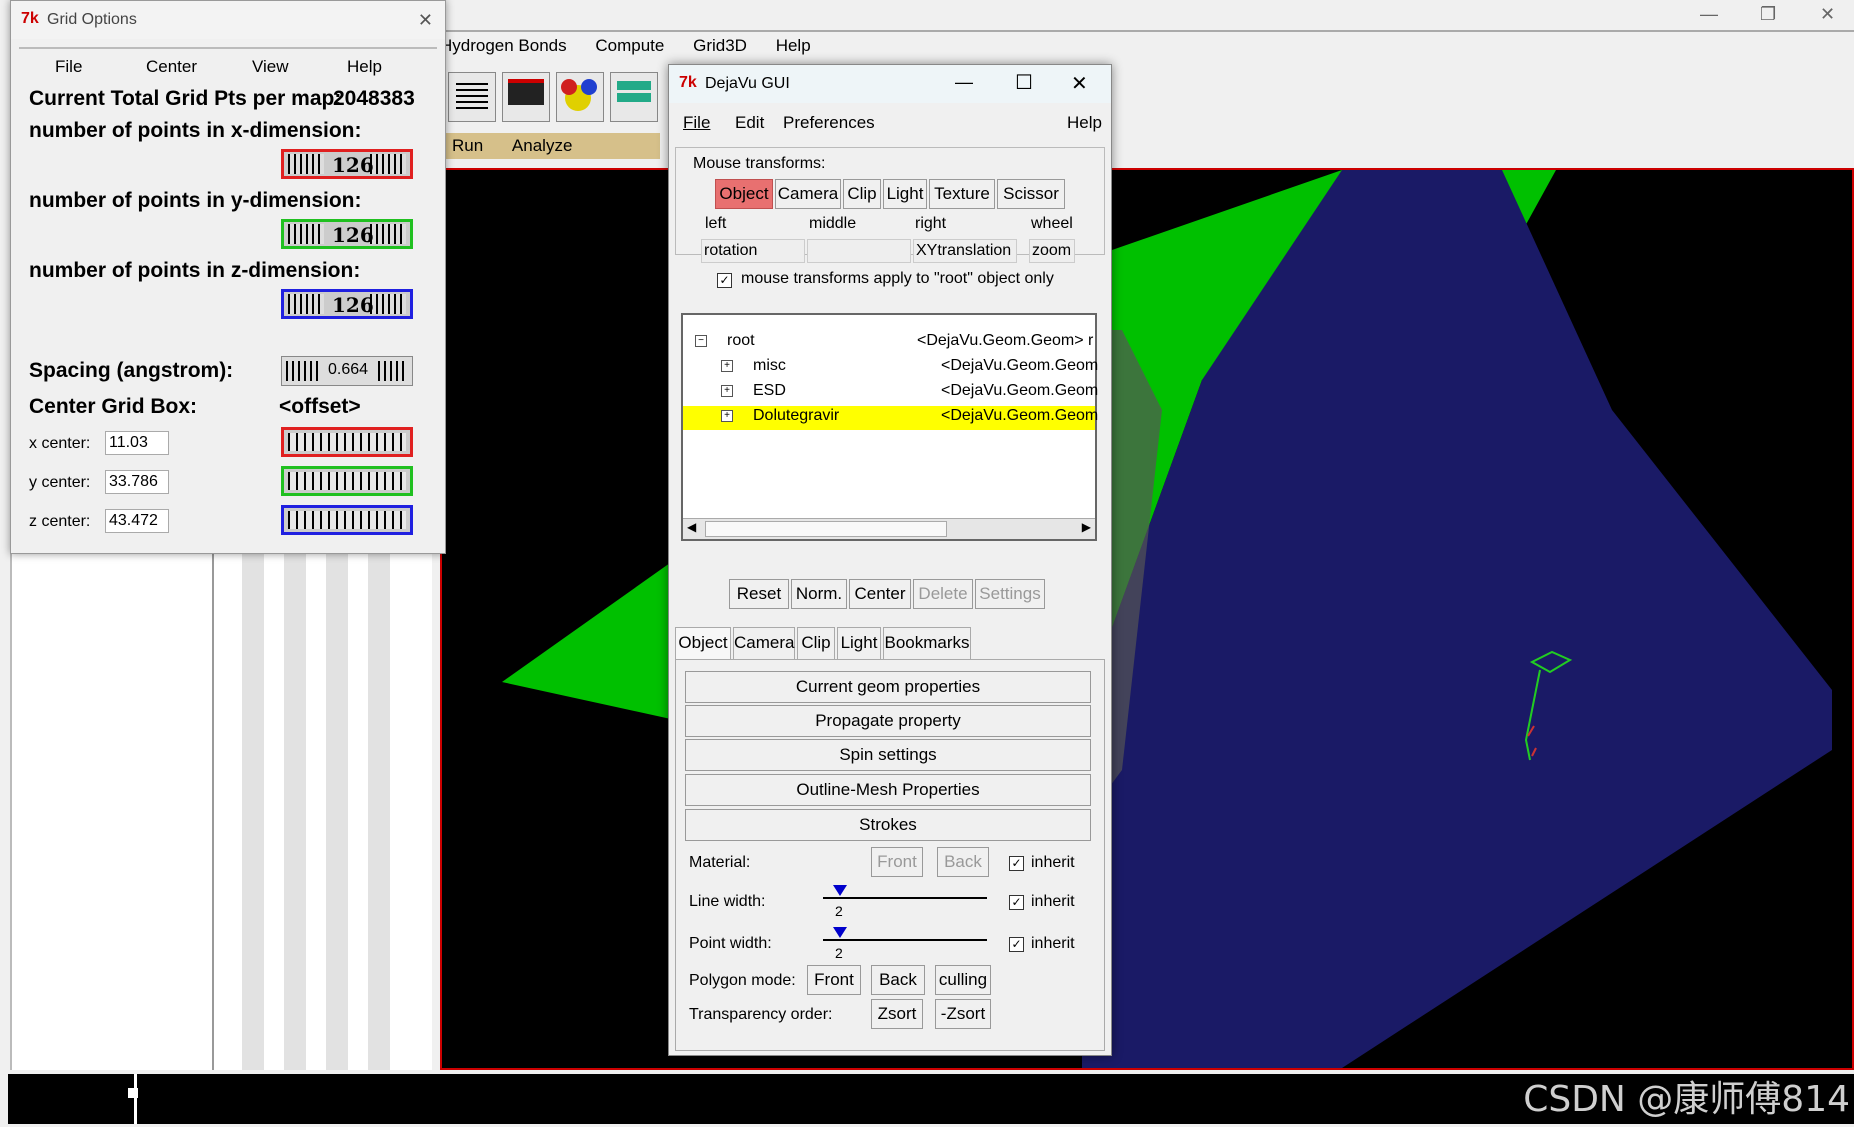 The width and height of the screenshot is (1854, 1127). What do you see at coordinates (347, 481) in the screenshot?
I see `y-center-thumbwheel` at bounding box center [347, 481].